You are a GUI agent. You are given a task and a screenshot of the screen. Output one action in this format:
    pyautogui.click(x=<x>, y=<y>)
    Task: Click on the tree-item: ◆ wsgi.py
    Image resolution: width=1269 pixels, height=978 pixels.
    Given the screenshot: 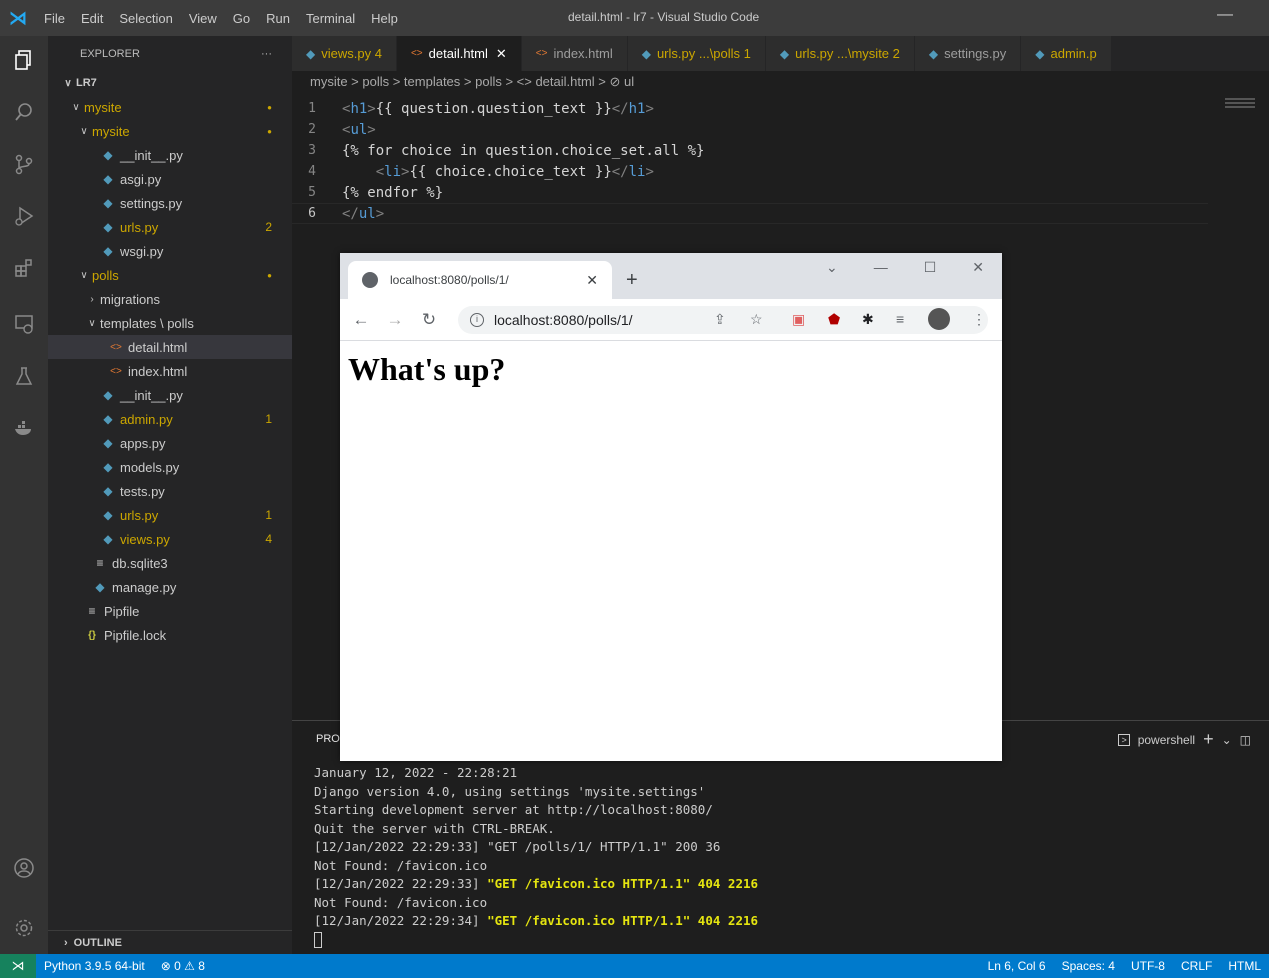 What is the action you would take?
    pyautogui.click(x=170, y=251)
    